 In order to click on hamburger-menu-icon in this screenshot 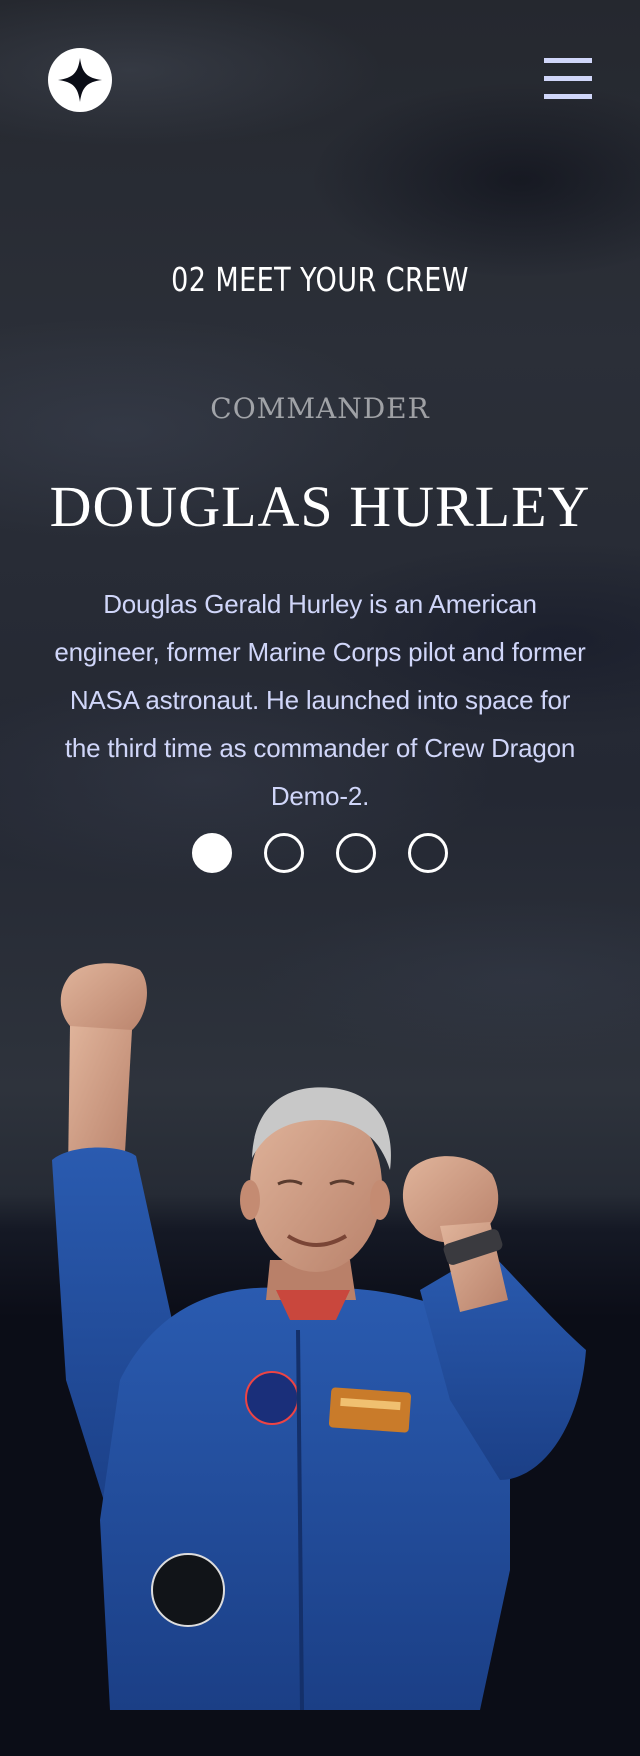, I will do `click(568, 79)`.